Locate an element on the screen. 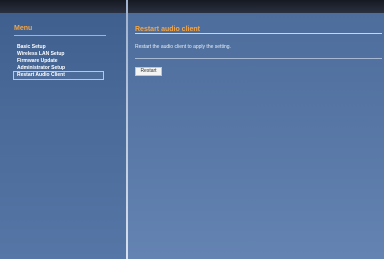  sidebar-item-firmware-update: Firmware Update is located at coordinates (62, 61).